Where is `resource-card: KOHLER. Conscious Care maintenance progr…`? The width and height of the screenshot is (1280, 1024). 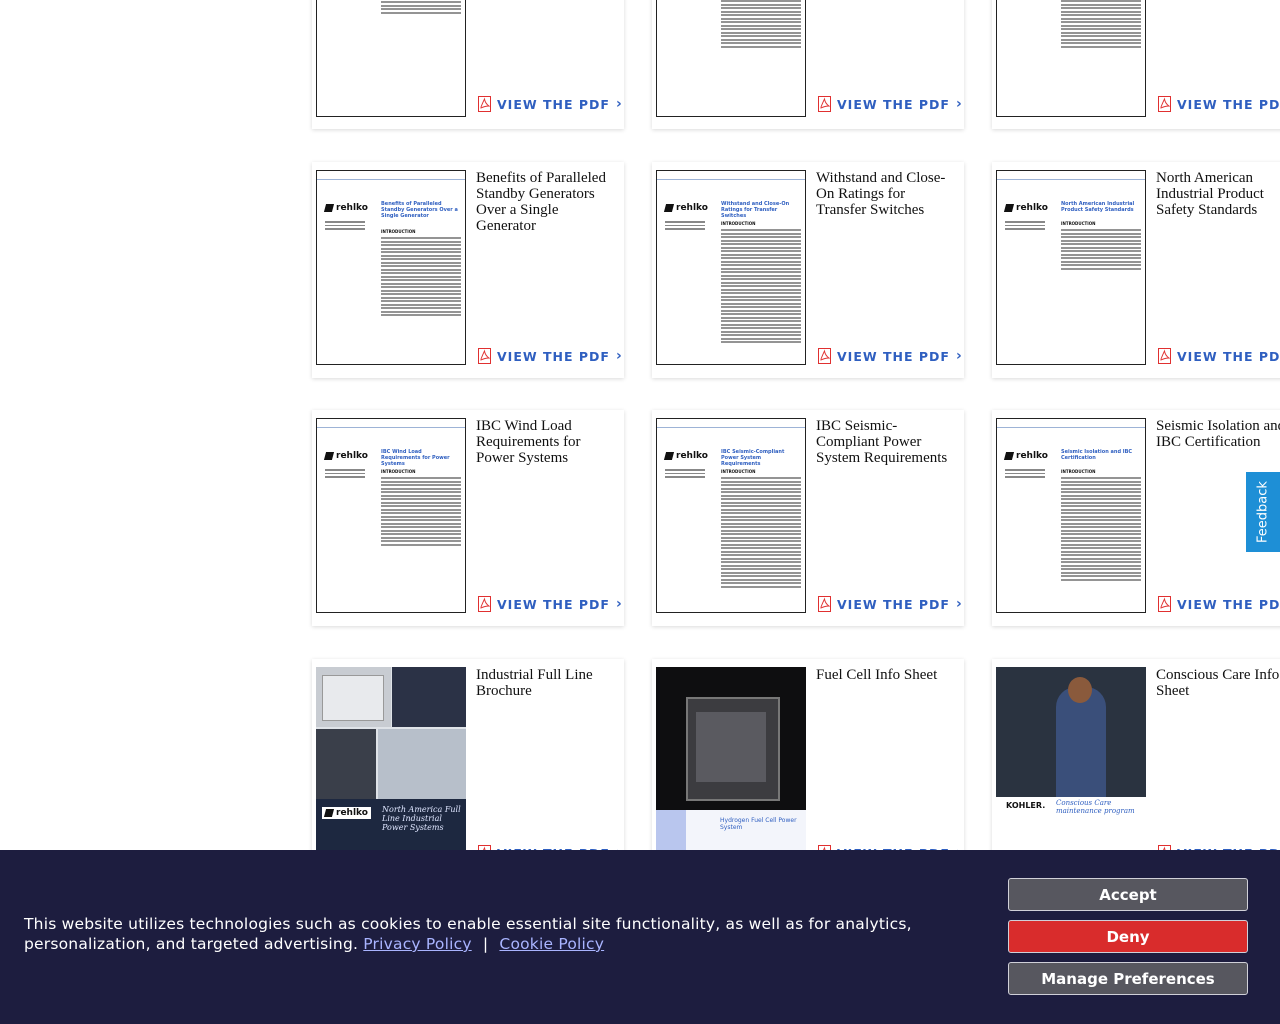
resource-card: KOHLER. Conscious Care maintenance progr… is located at coordinates (1136, 767).